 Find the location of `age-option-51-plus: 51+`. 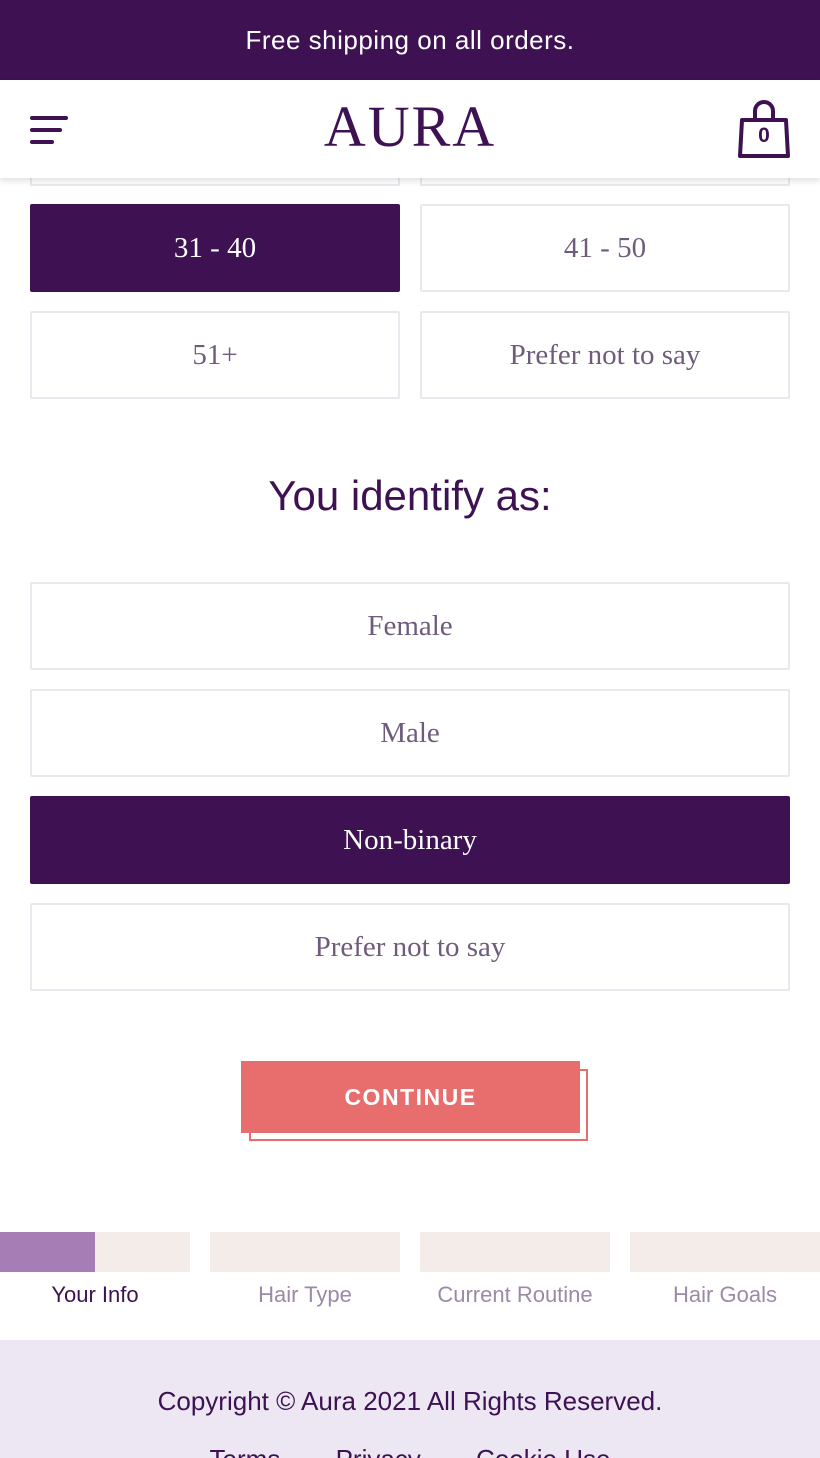

age-option-51-plus: 51+ is located at coordinates (215, 355).